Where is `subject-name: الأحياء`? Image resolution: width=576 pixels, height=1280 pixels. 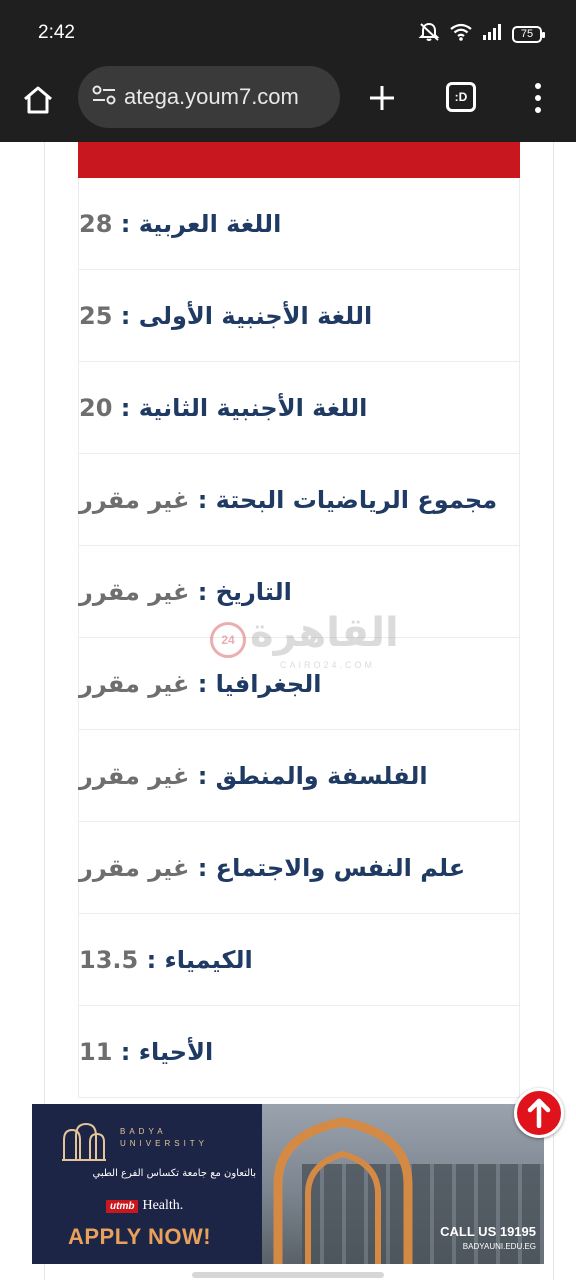 subject-name: الأحياء is located at coordinates (176, 1051).